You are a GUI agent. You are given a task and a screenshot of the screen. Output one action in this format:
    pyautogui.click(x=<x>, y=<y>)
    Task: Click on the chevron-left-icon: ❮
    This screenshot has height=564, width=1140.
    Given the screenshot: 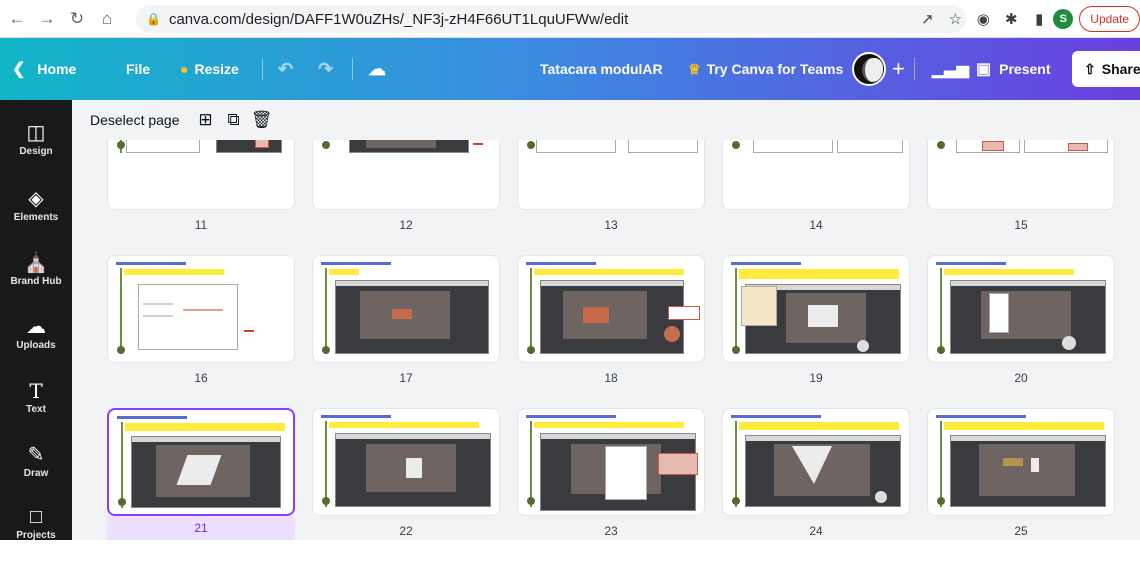 What is the action you would take?
    pyautogui.click(x=19, y=69)
    